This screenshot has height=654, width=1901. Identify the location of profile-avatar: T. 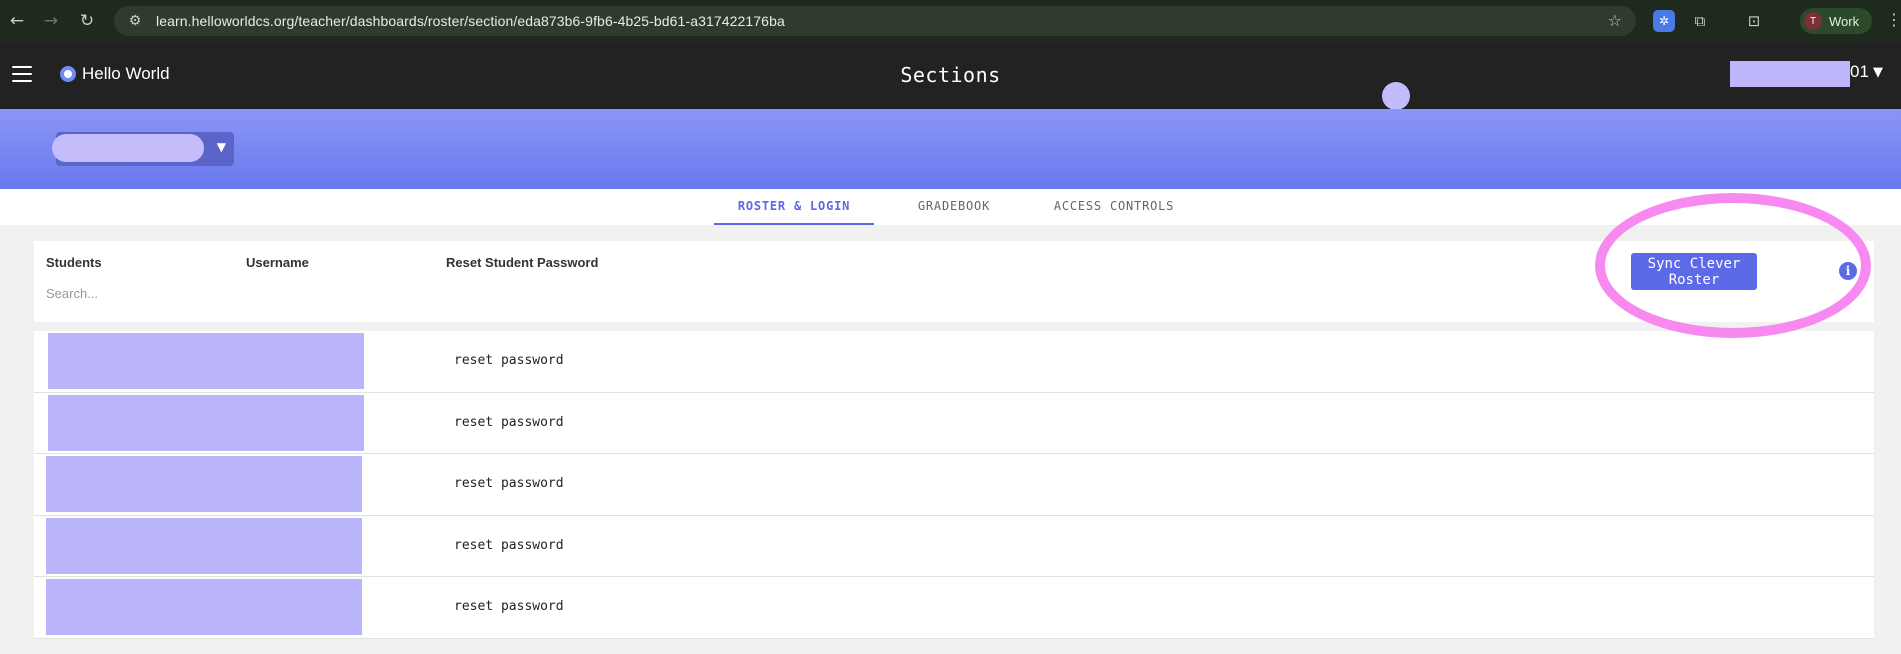
(1813, 21).